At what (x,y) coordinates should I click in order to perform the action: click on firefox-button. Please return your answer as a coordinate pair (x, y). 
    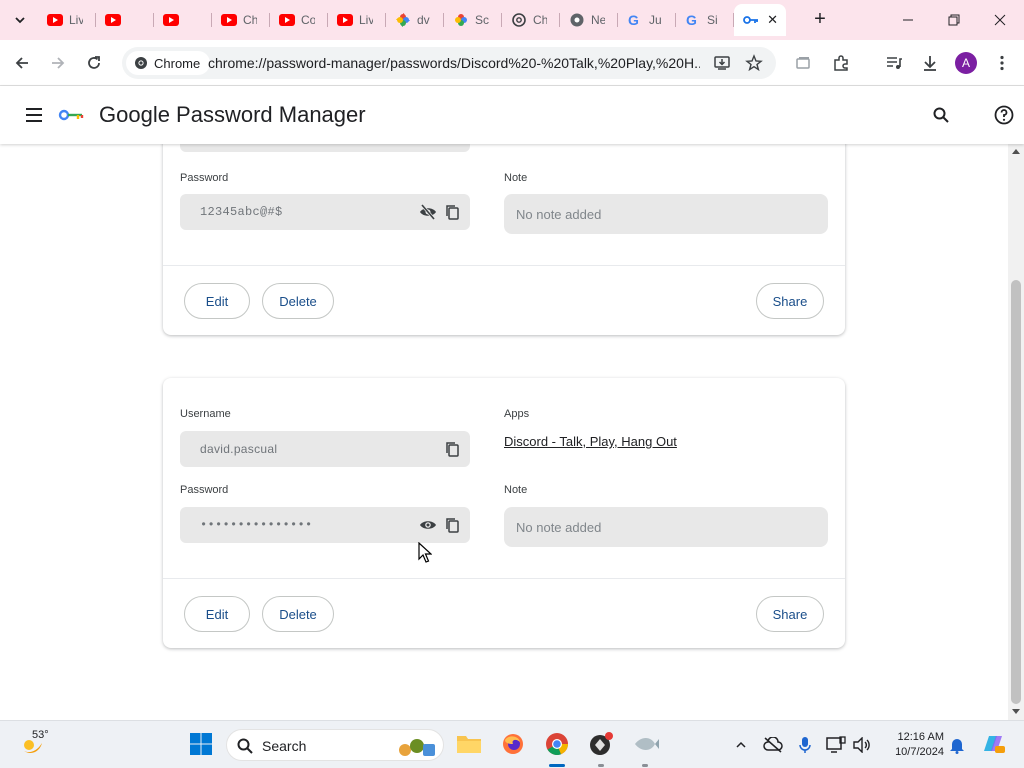
    Looking at the image, I should click on (513, 744).